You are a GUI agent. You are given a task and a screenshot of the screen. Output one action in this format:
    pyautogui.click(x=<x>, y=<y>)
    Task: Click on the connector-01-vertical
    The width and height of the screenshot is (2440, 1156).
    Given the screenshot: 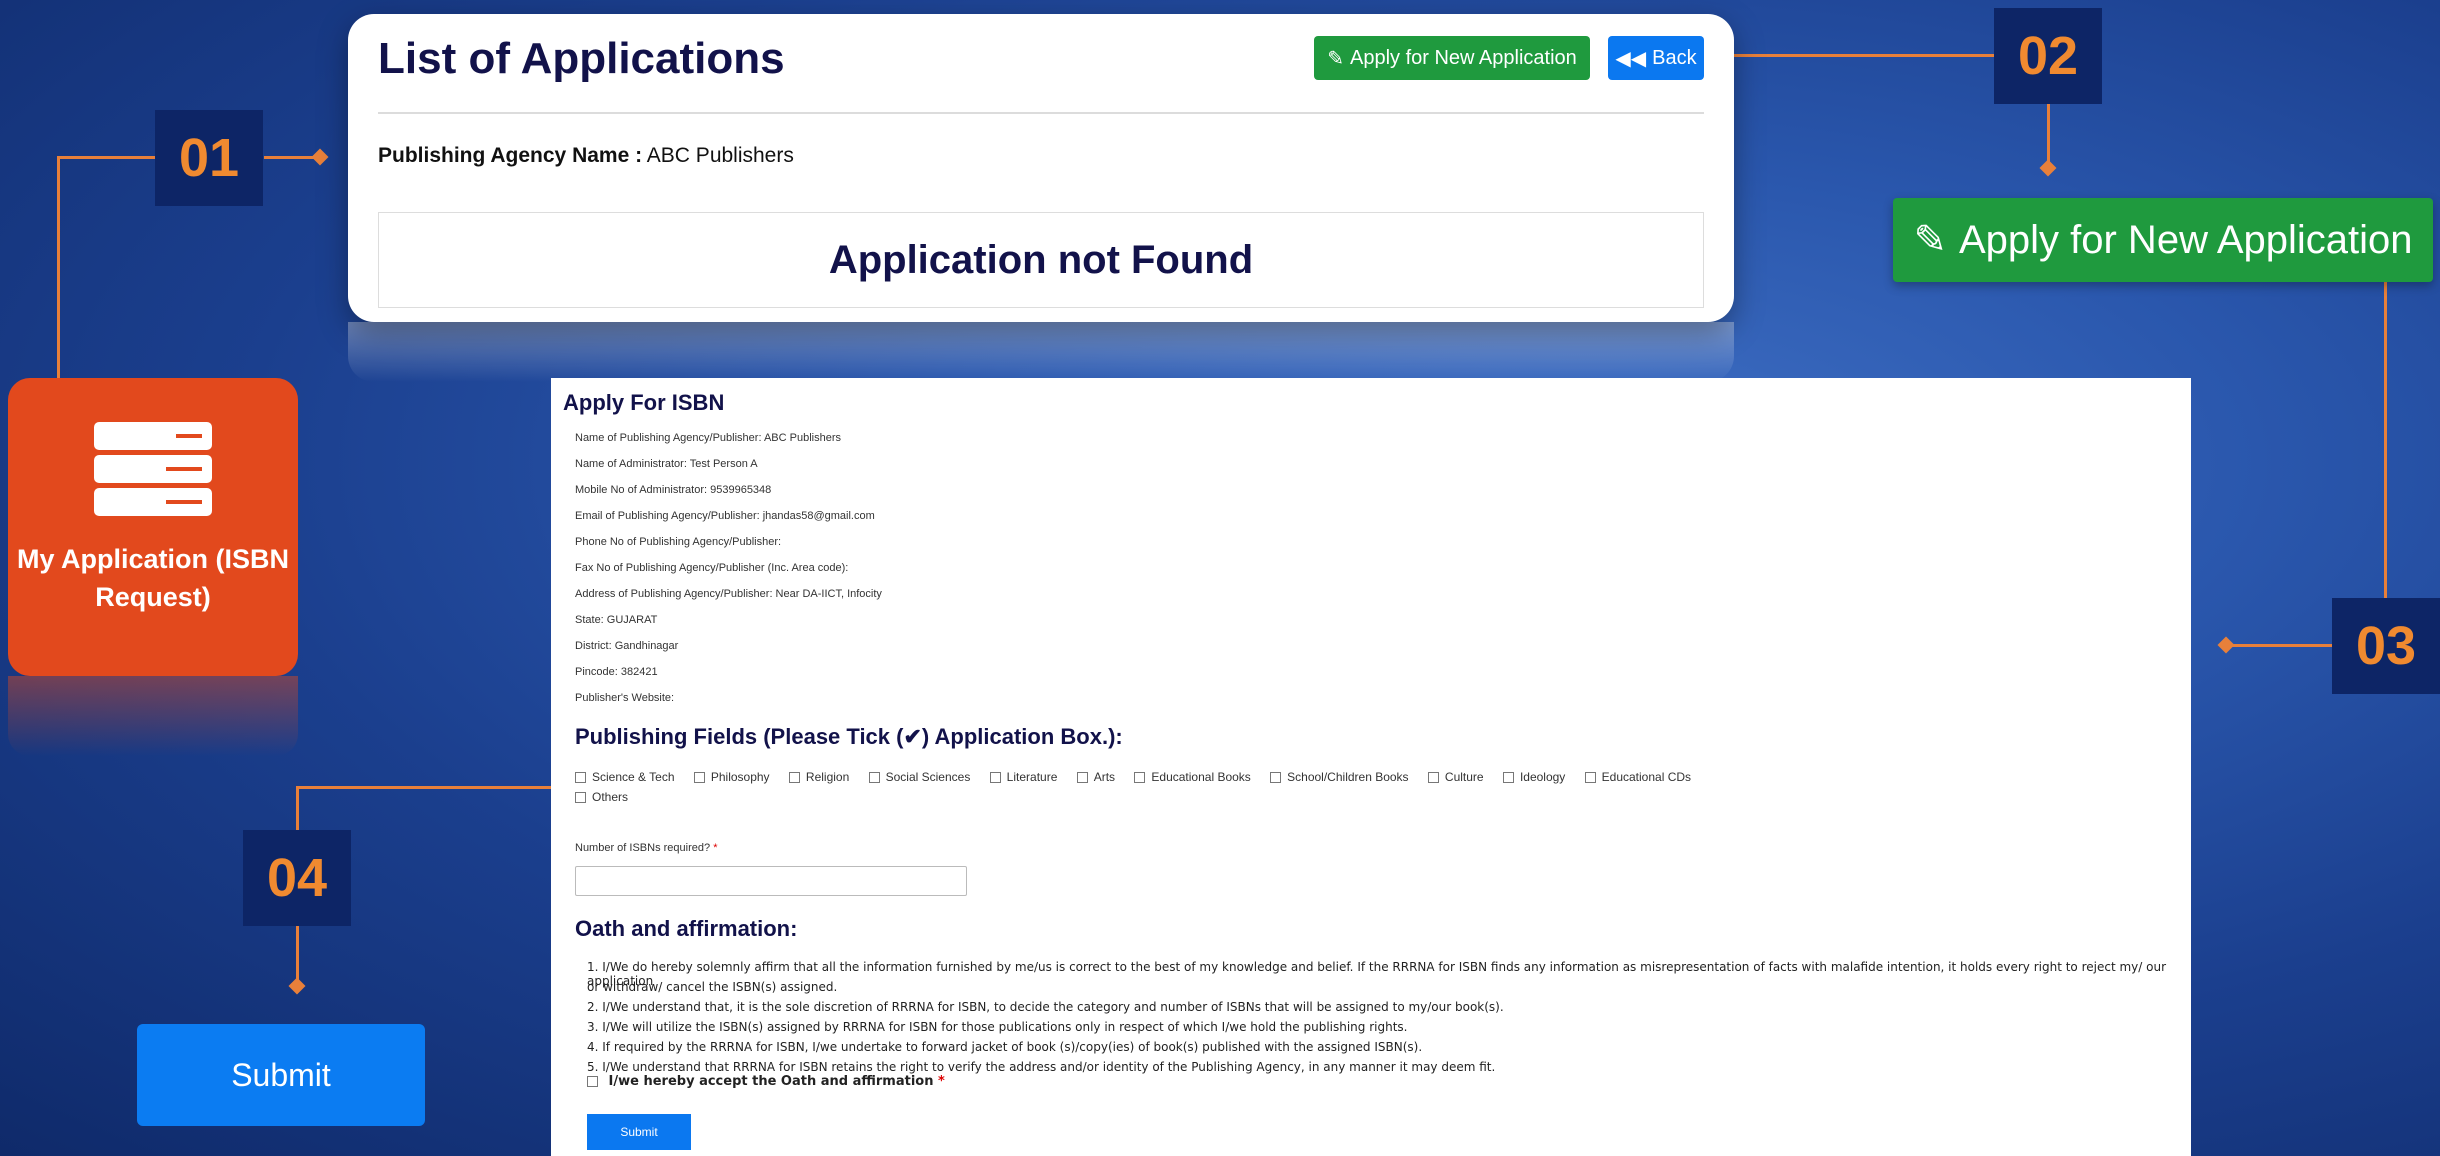 What is the action you would take?
    pyautogui.click(x=58, y=267)
    